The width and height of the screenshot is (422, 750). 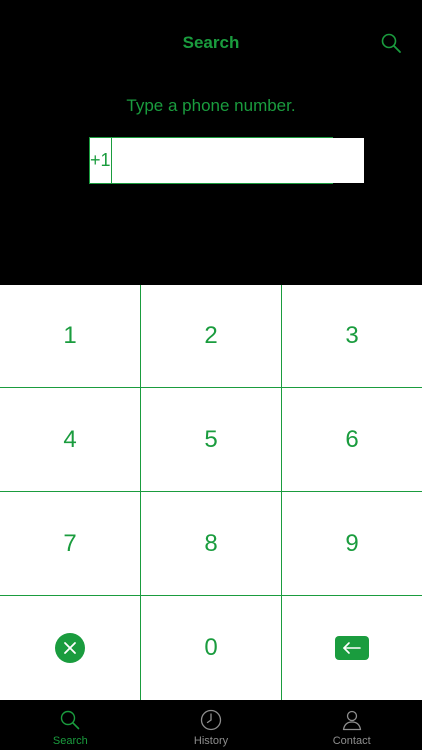 What do you see at coordinates (70, 440) in the screenshot?
I see `key-4: 4` at bounding box center [70, 440].